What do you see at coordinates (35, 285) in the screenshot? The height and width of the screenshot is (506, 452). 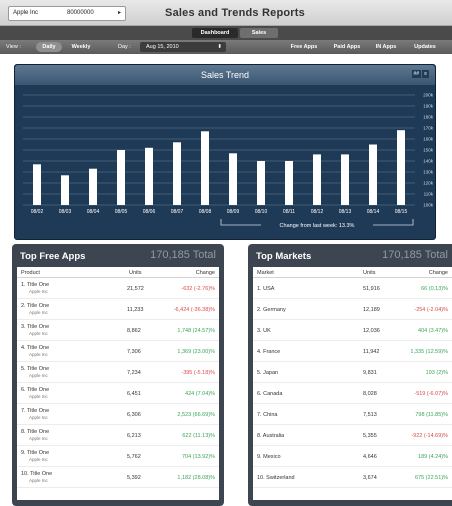 I see `row-name: 1. Title One` at bounding box center [35, 285].